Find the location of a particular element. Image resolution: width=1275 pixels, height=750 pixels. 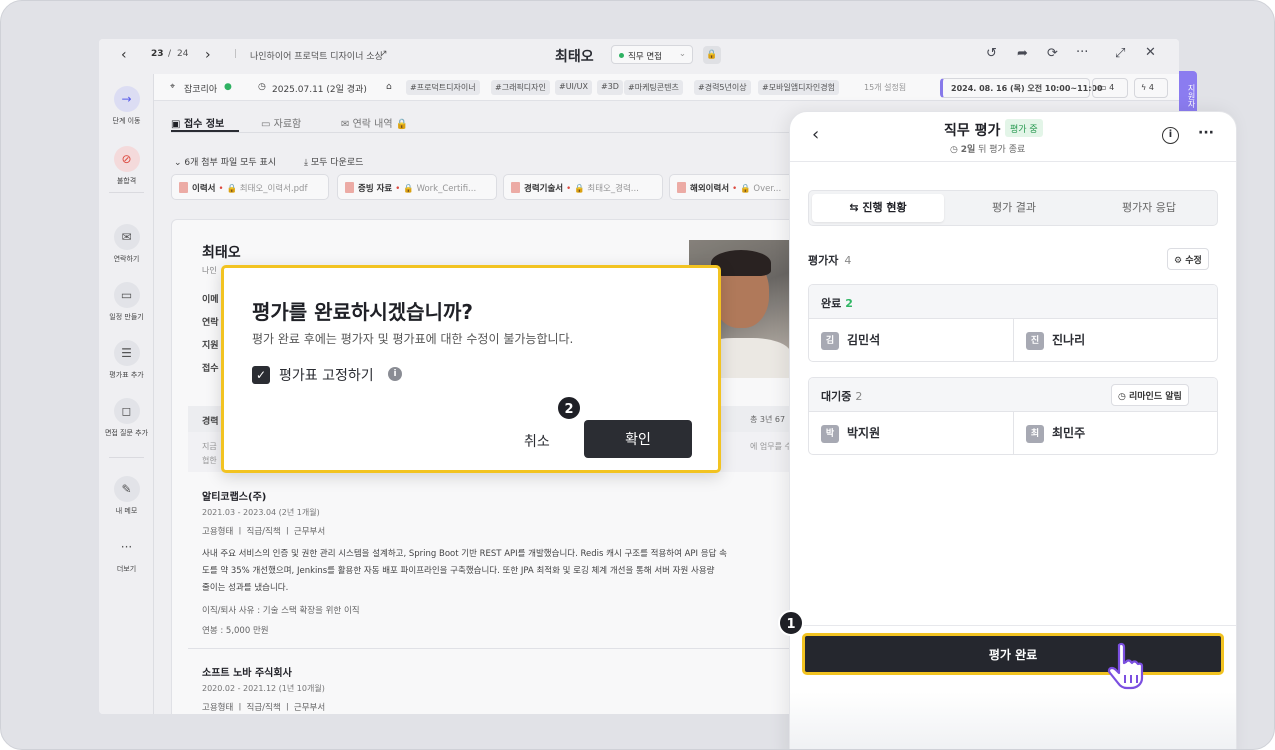

divider is located at coordinates (1013, 625).